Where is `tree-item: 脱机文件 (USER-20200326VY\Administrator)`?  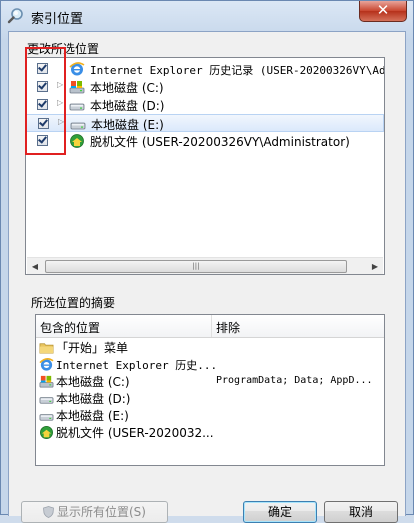
tree-item: 脱机文件 (USER-20200326VY\Administrator) is located at coordinates (205, 141).